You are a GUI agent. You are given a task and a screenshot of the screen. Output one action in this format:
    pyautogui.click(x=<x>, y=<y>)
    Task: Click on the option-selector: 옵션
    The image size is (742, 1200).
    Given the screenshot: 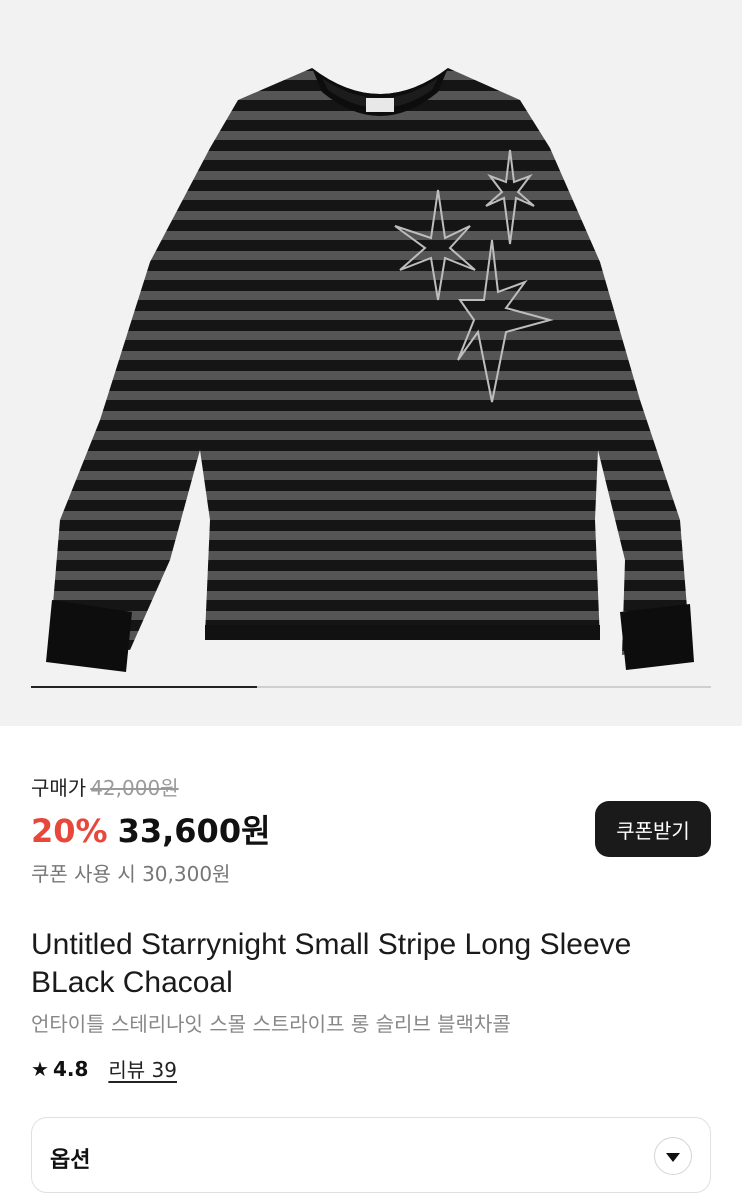 What is the action you would take?
    pyautogui.click(x=371, y=1155)
    